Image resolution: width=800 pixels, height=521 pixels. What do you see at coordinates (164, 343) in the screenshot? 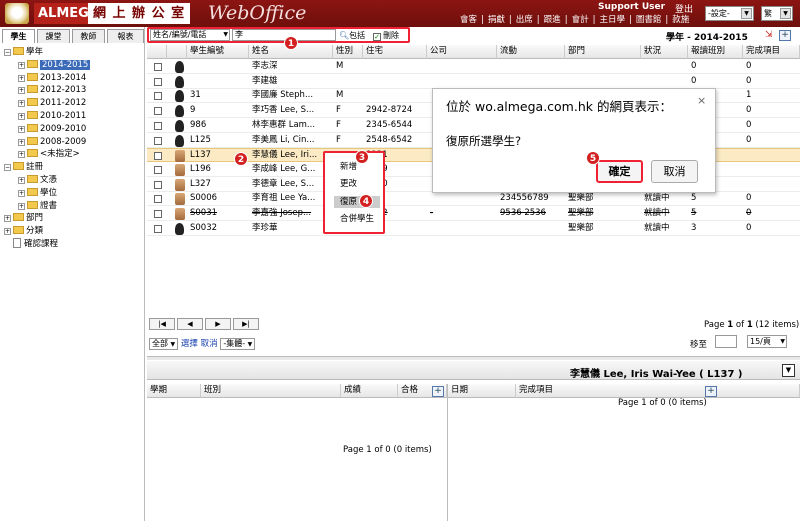
I see `scope-select: 全部 ▼` at bounding box center [164, 343].